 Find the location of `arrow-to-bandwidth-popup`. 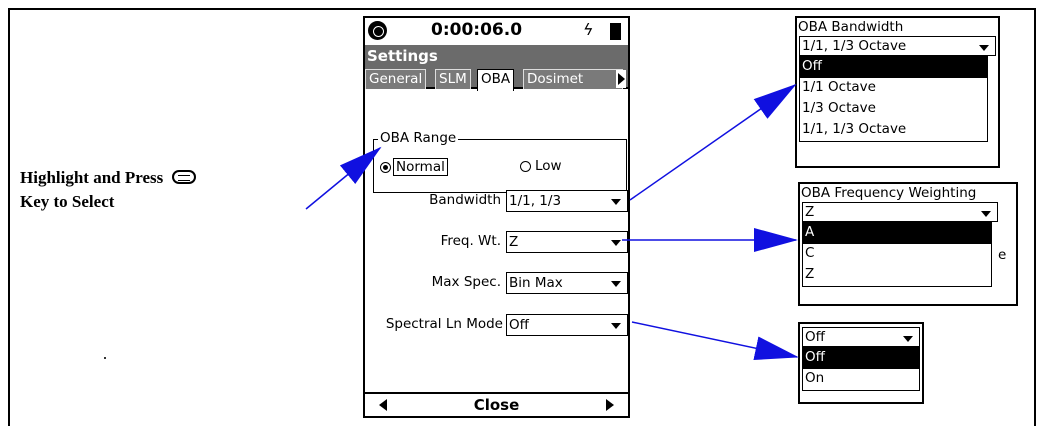

arrow-to-bandwidth-popup is located at coordinates (713, 142).